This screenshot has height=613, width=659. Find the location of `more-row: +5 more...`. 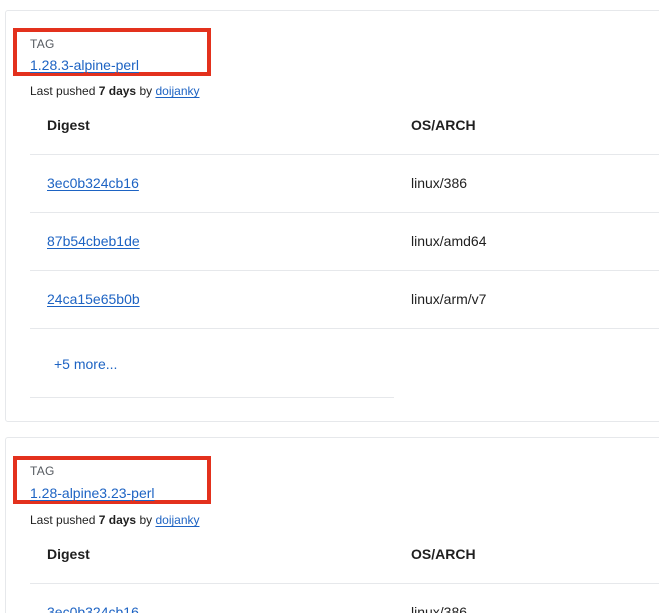

more-row: +5 more... is located at coordinates (212, 363).